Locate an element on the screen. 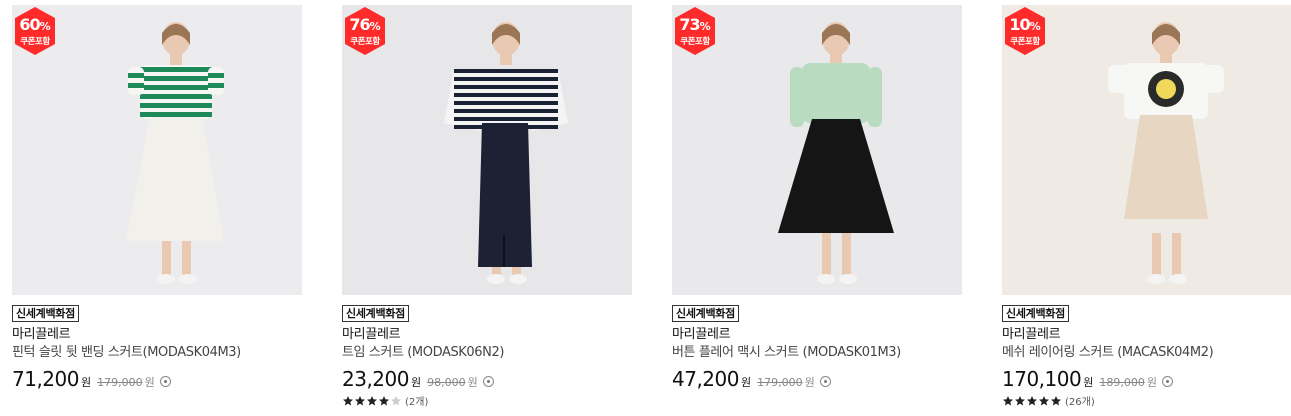 This screenshot has height=416, width=1291. rating-row: (2개) is located at coordinates (487, 400).